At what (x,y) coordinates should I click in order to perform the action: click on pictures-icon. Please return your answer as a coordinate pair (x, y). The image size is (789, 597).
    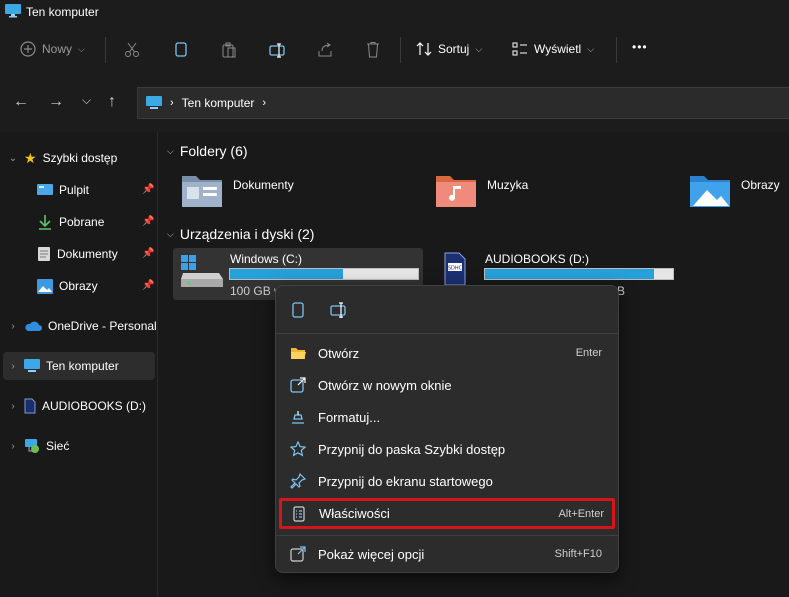
    Looking at the image, I should click on (45, 286).